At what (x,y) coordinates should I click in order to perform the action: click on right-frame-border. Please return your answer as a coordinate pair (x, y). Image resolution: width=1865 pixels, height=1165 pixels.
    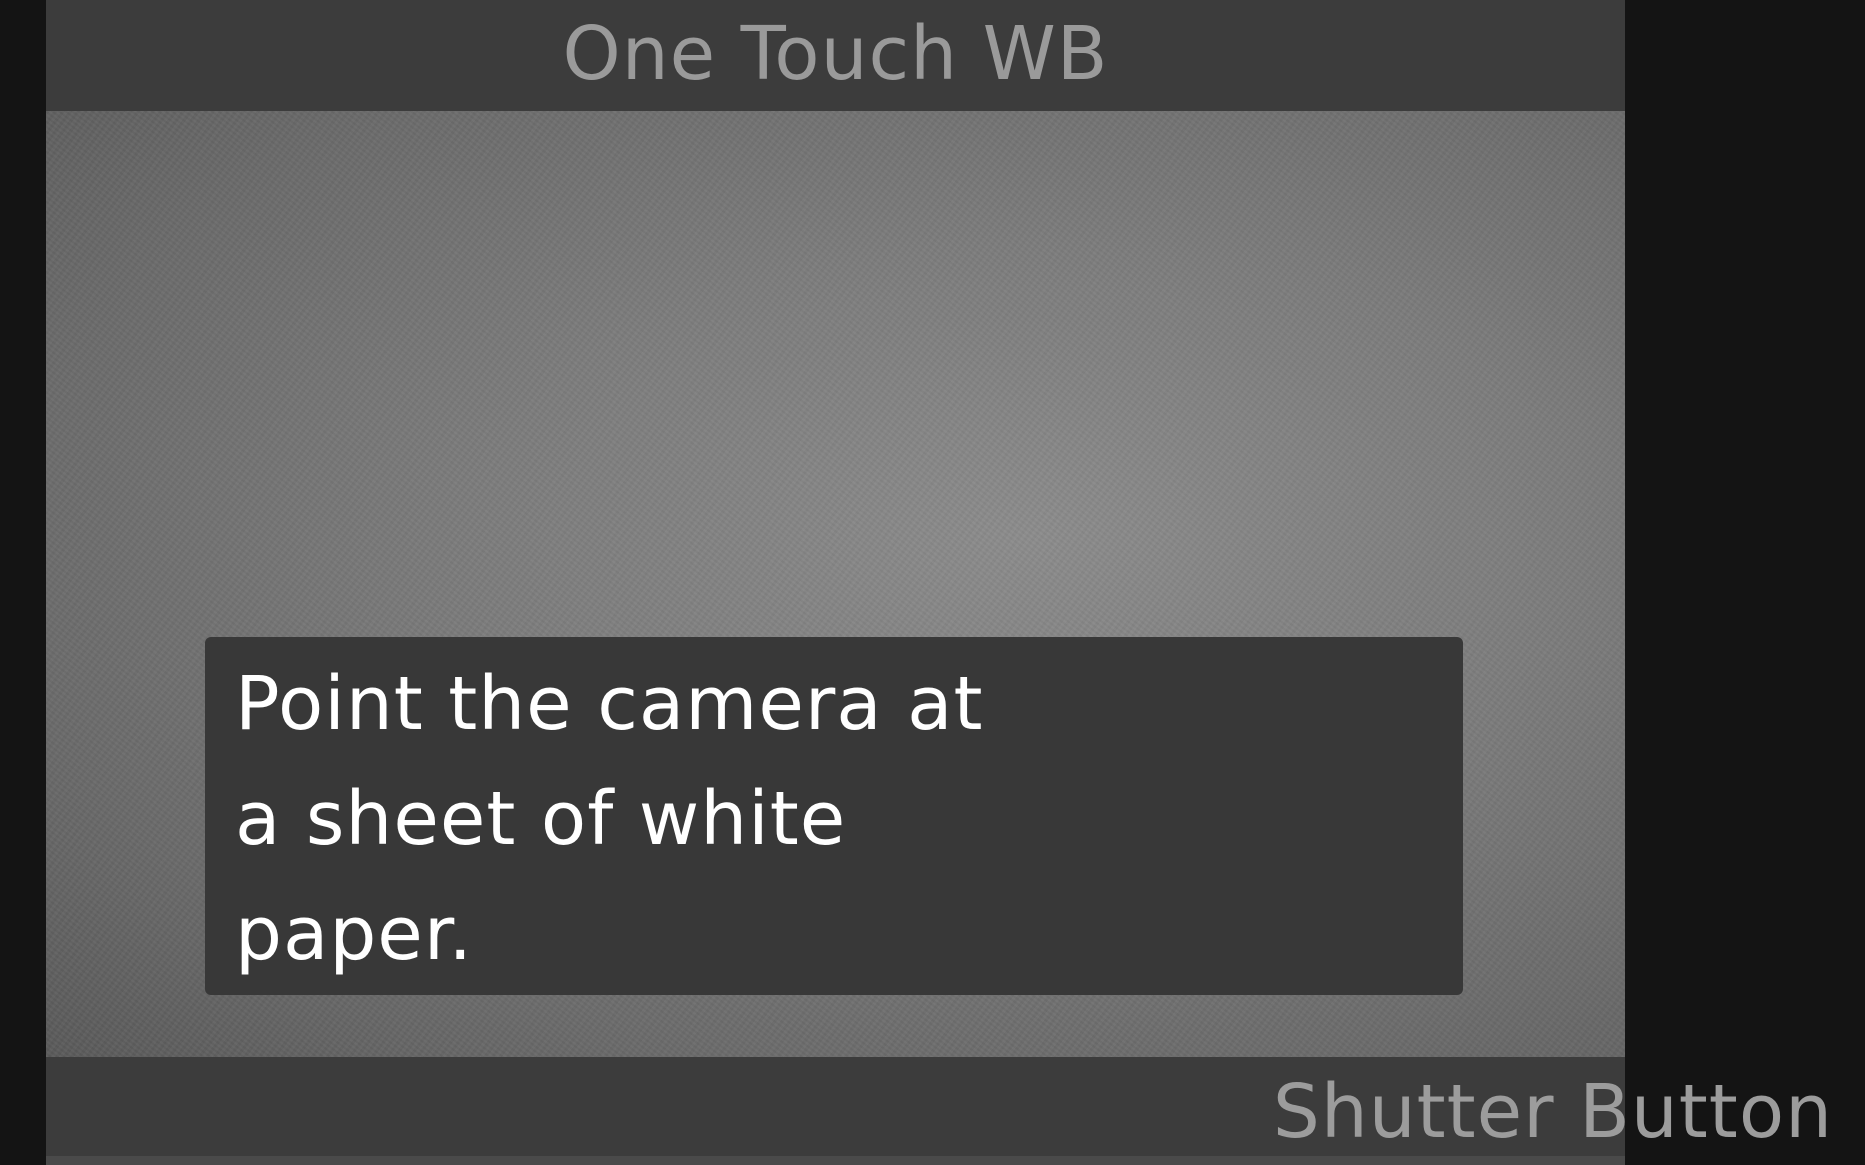
    Looking at the image, I should click on (1745, 582).